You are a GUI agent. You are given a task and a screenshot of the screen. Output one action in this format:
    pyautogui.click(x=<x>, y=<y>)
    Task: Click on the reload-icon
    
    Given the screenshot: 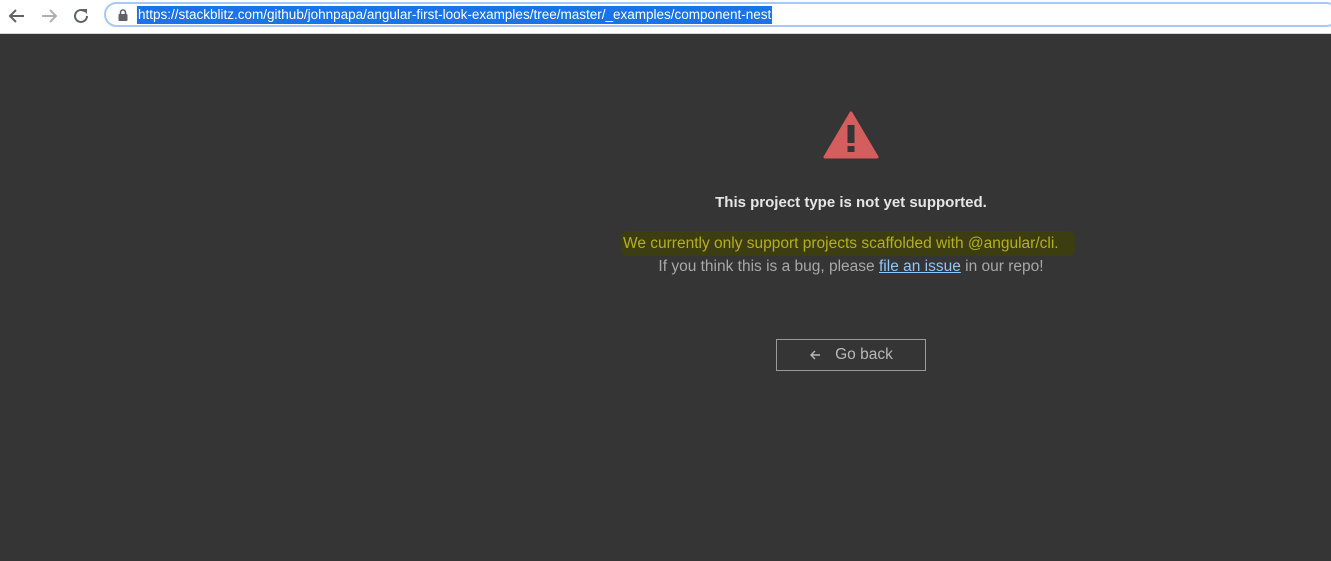 What is the action you would take?
    pyautogui.click(x=81, y=15)
    